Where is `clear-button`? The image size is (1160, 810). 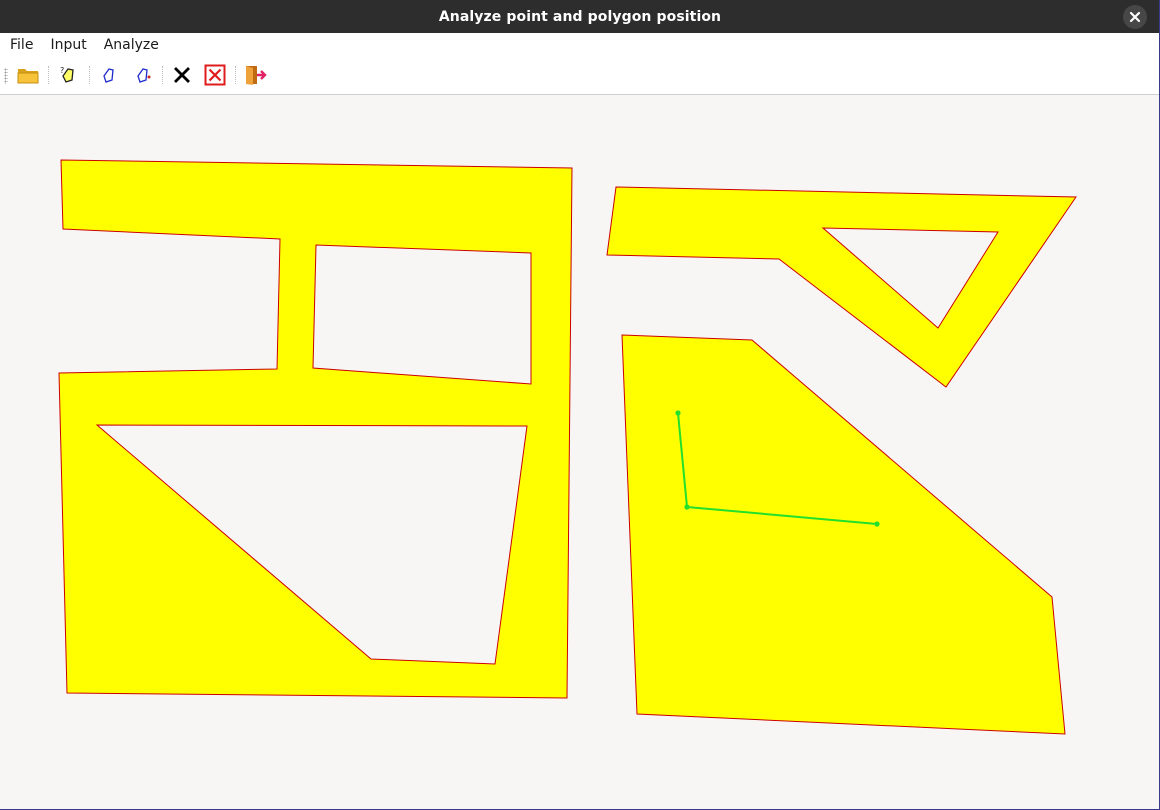 clear-button is located at coordinates (182, 75).